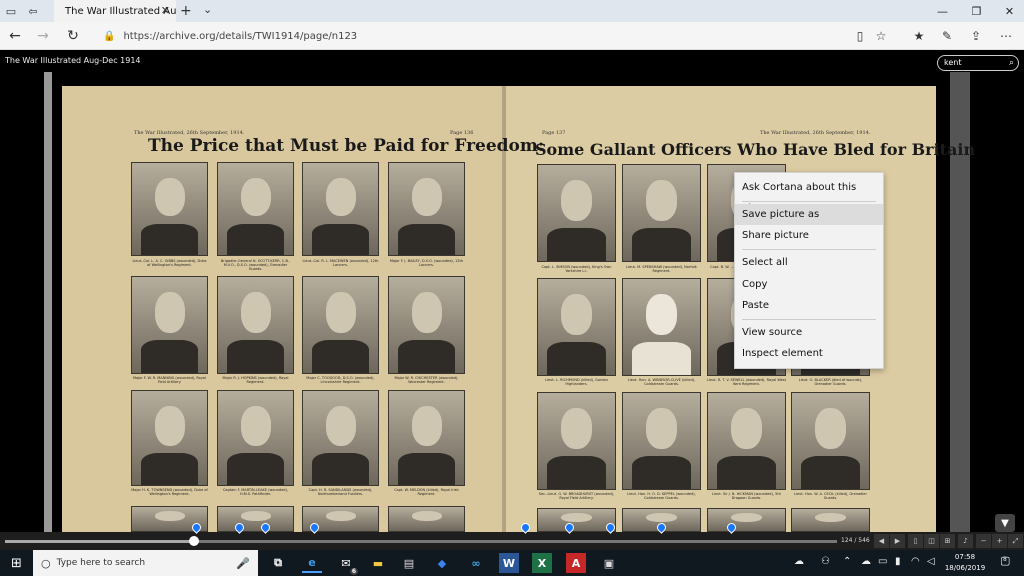  Describe the element at coordinates (476, 563) in the screenshot. I see `infinity-app-icon: ∞` at that location.